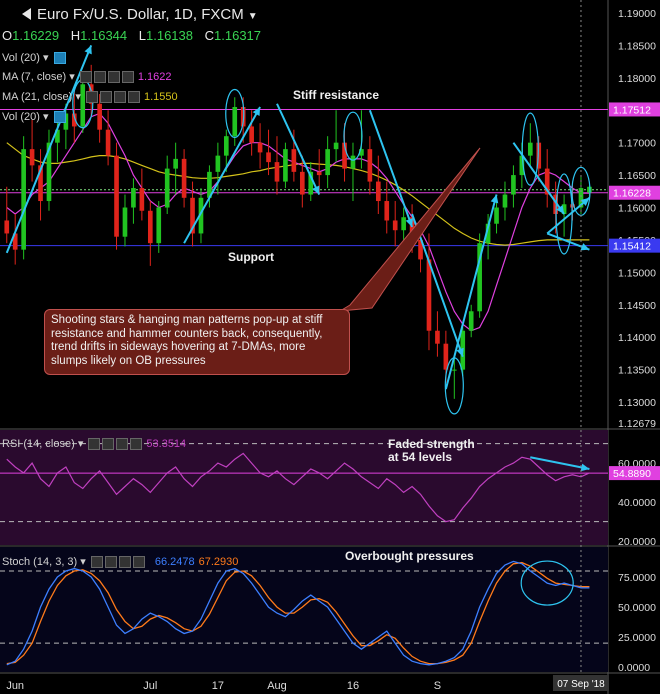  What do you see at coordinates (437, 686) in the screenshot?
I see `time-axis-tick-label: S` at bounding box center [437, 686].